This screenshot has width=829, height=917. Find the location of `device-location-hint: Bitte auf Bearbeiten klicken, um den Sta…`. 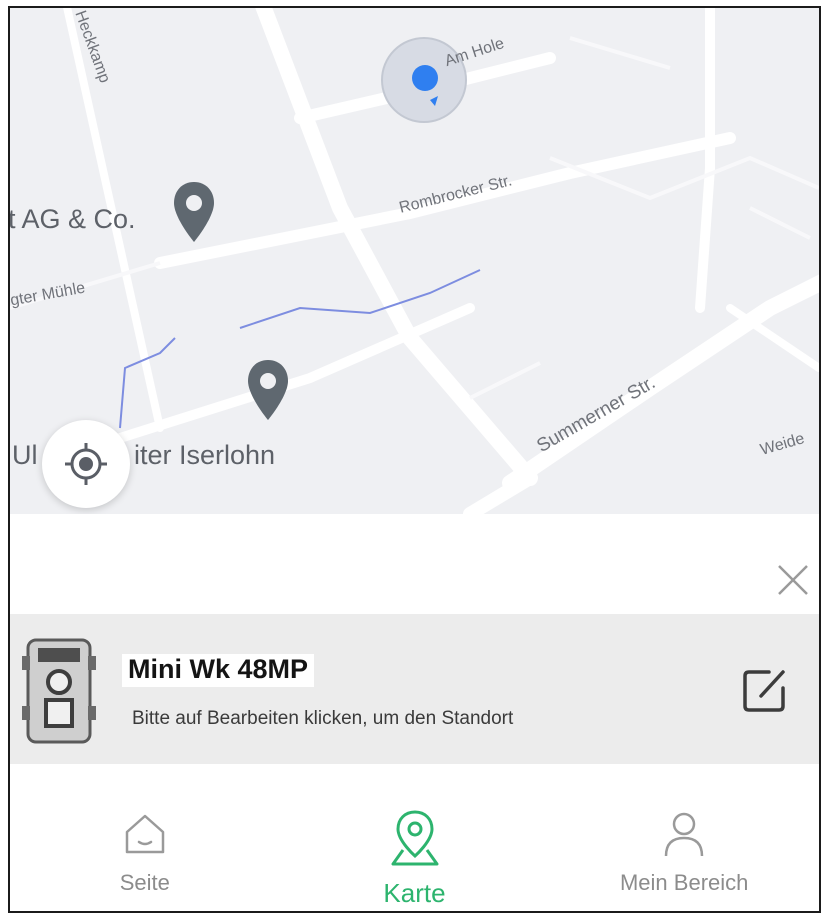

device-location-hint: Bitte auf Bearbeiten klicken, um den Sta… is located at coordinates (323, 718).